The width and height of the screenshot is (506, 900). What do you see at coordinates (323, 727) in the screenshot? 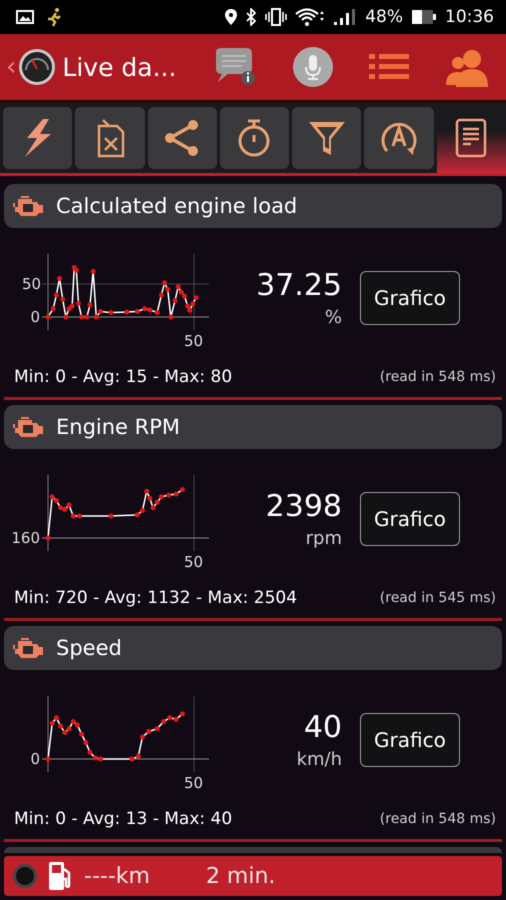
I see `sensor-value: 40` at bounding box center [323, 727].